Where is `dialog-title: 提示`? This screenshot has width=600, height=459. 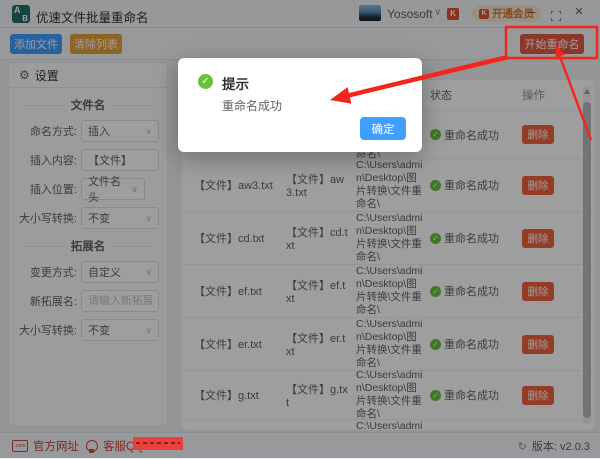
dialog-title: 提示 is located at coordinates (235, 84).